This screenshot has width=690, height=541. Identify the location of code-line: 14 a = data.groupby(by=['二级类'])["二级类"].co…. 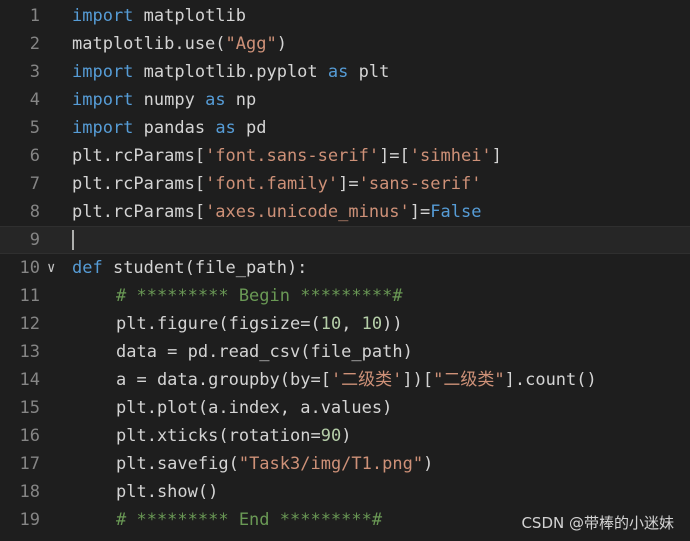
(345, 380).